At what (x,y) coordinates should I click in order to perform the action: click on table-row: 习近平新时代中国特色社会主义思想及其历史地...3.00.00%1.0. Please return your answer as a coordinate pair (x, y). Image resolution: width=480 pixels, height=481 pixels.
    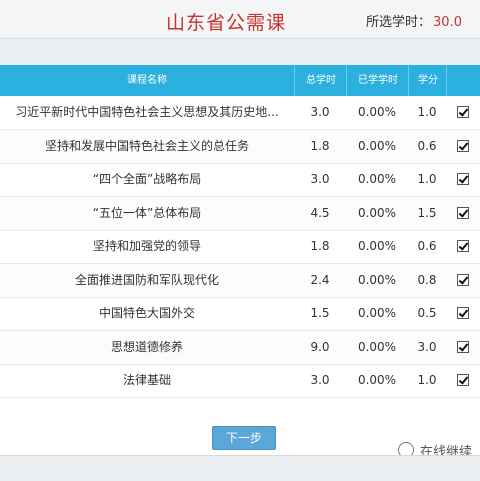
    Looking at the image, I should click on (240, 113).